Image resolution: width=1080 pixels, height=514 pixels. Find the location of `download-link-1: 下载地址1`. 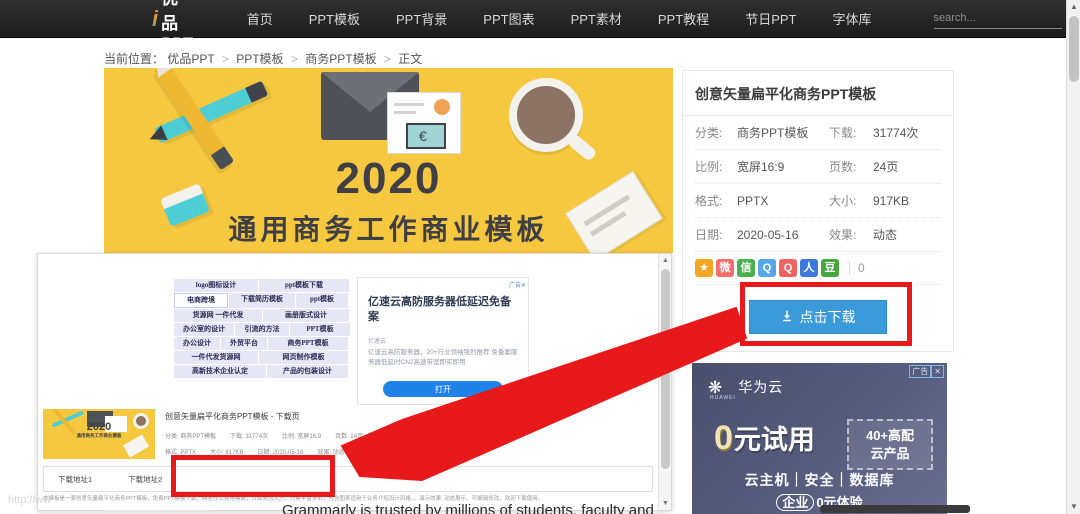

download-link-1: 下载地址1 is located at coordinates (75, 479).